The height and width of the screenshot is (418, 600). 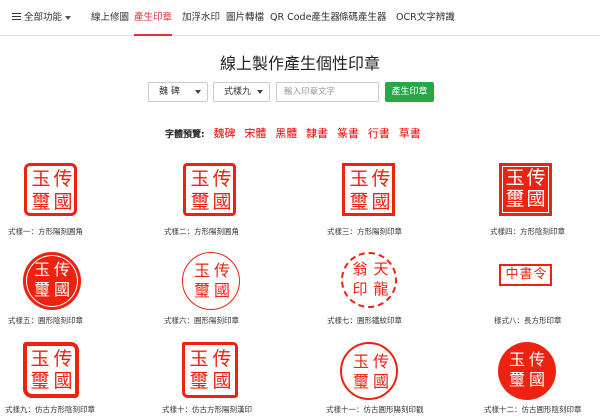 I want to click on seal-style-8: 中書令, so click(x=525, y=275).